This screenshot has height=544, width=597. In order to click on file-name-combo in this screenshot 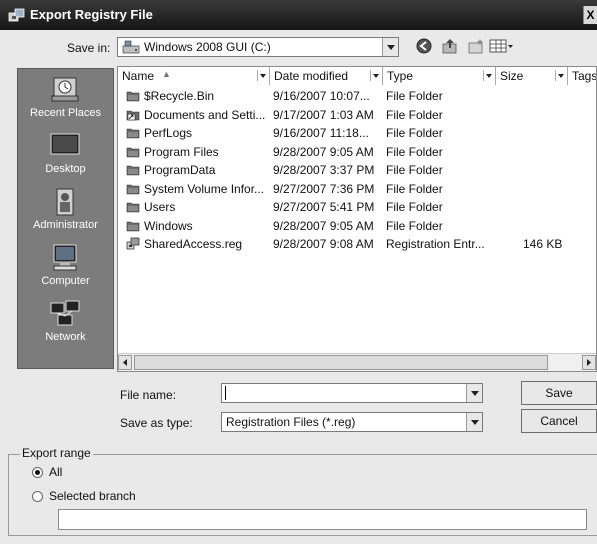, I will do `click(352, 393)`.